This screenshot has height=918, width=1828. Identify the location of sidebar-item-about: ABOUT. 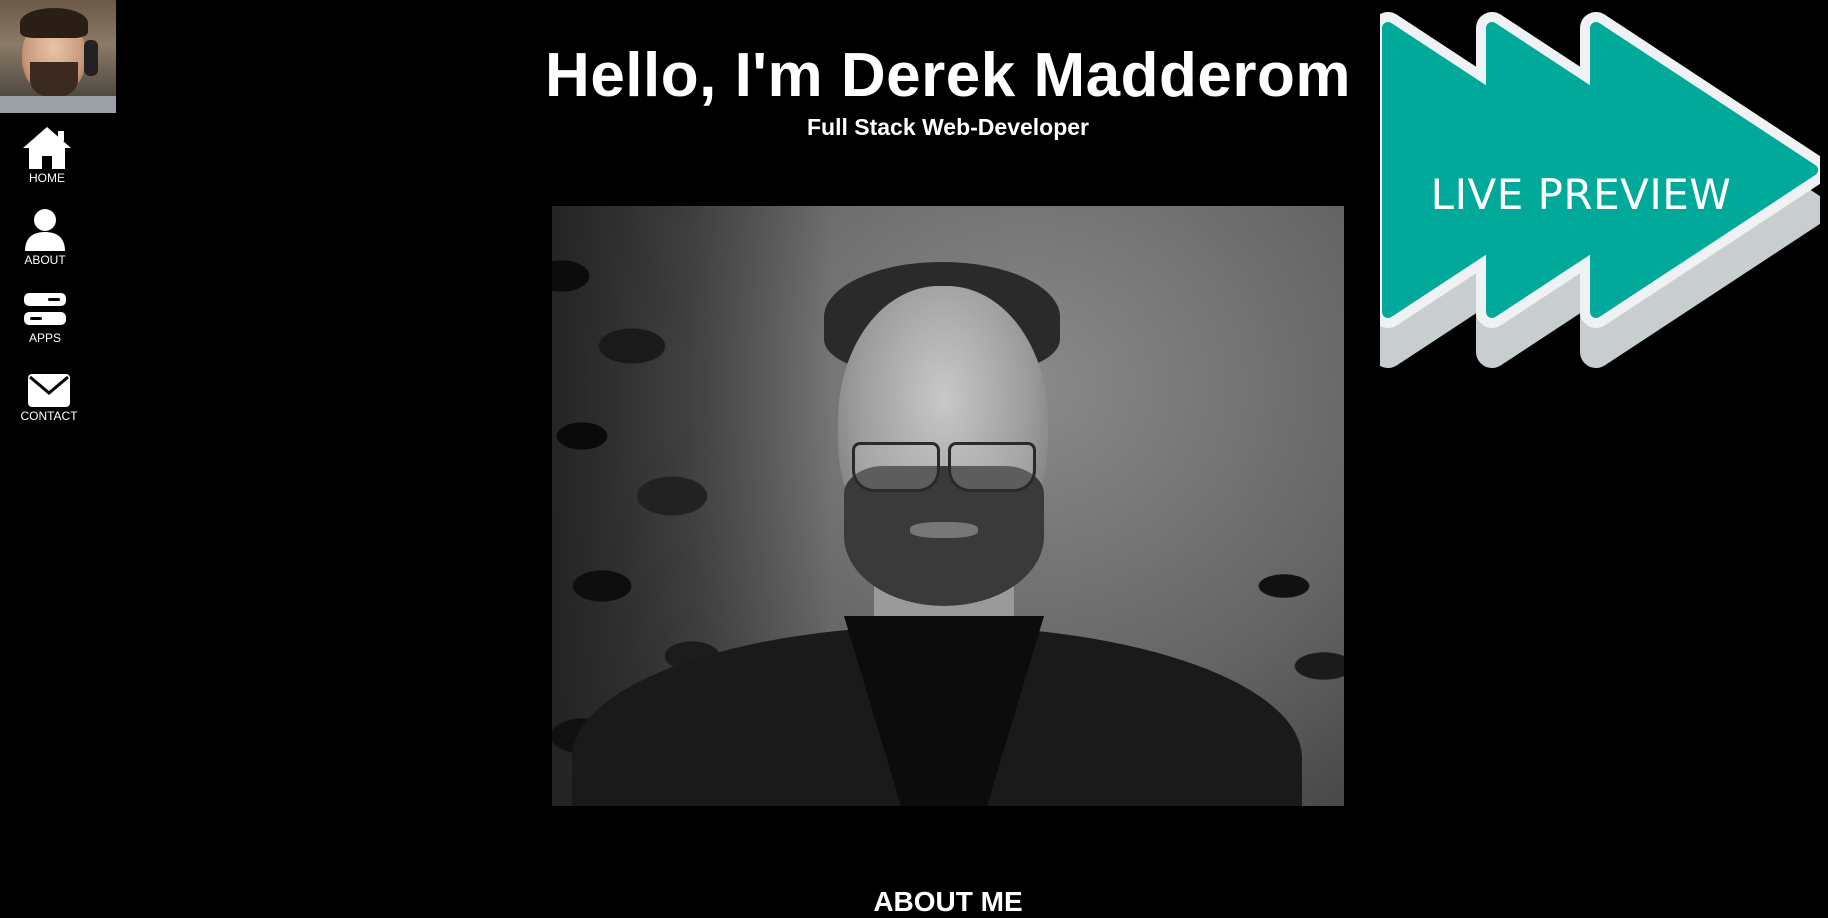
(45, 237).